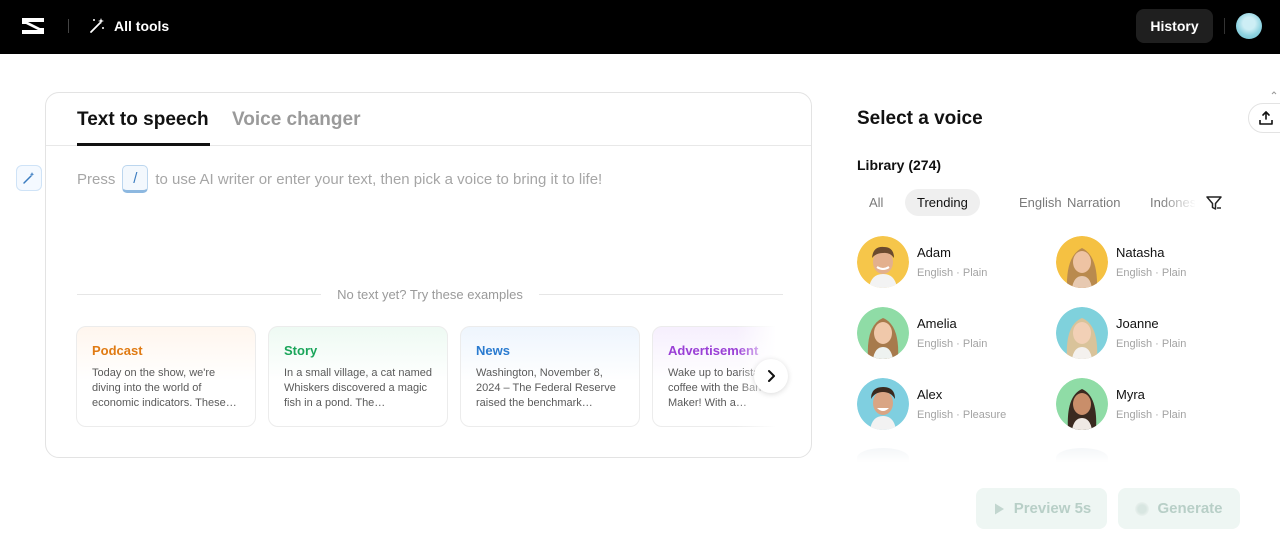 This screenshot has height=559, width=1280. What do you see at coordinates (952, 334) in the screenshot?
I see `voice-item-amelia: Amelia English · Plain` at bounding box center [952, 334].